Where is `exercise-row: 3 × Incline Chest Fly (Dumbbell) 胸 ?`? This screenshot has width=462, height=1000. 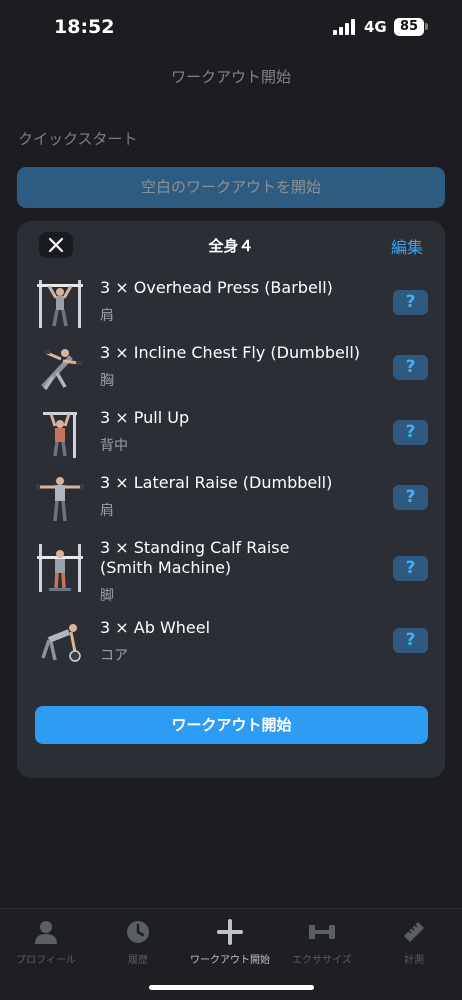 exercise-row: 3 × Incline Chest Fly (Dumbbell) 胸 ? is located at coordinates (231, 369).